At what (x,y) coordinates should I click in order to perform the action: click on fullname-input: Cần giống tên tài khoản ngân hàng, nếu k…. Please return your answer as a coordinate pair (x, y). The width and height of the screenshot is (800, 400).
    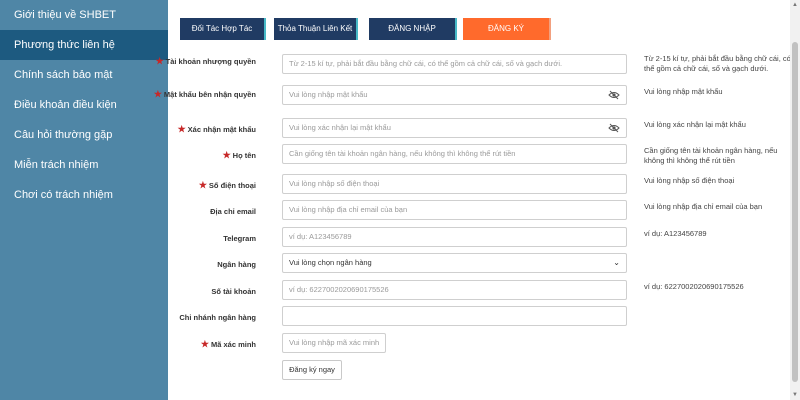
    Looking at the image, I should click on (454, 154).